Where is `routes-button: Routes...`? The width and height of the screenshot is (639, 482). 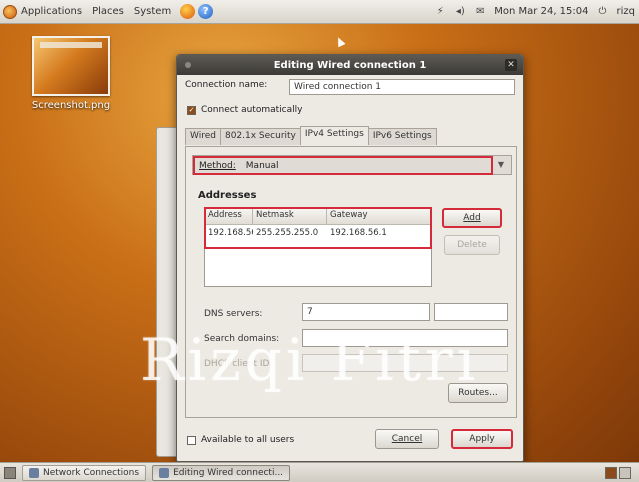
routes-button: Routes... is located at coordinates (478, 393).